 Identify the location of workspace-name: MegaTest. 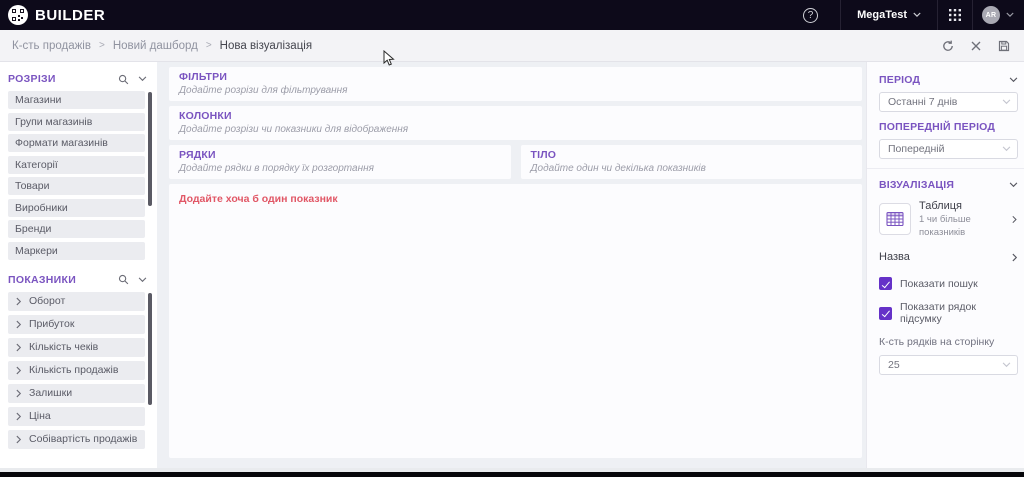
(882, 15).